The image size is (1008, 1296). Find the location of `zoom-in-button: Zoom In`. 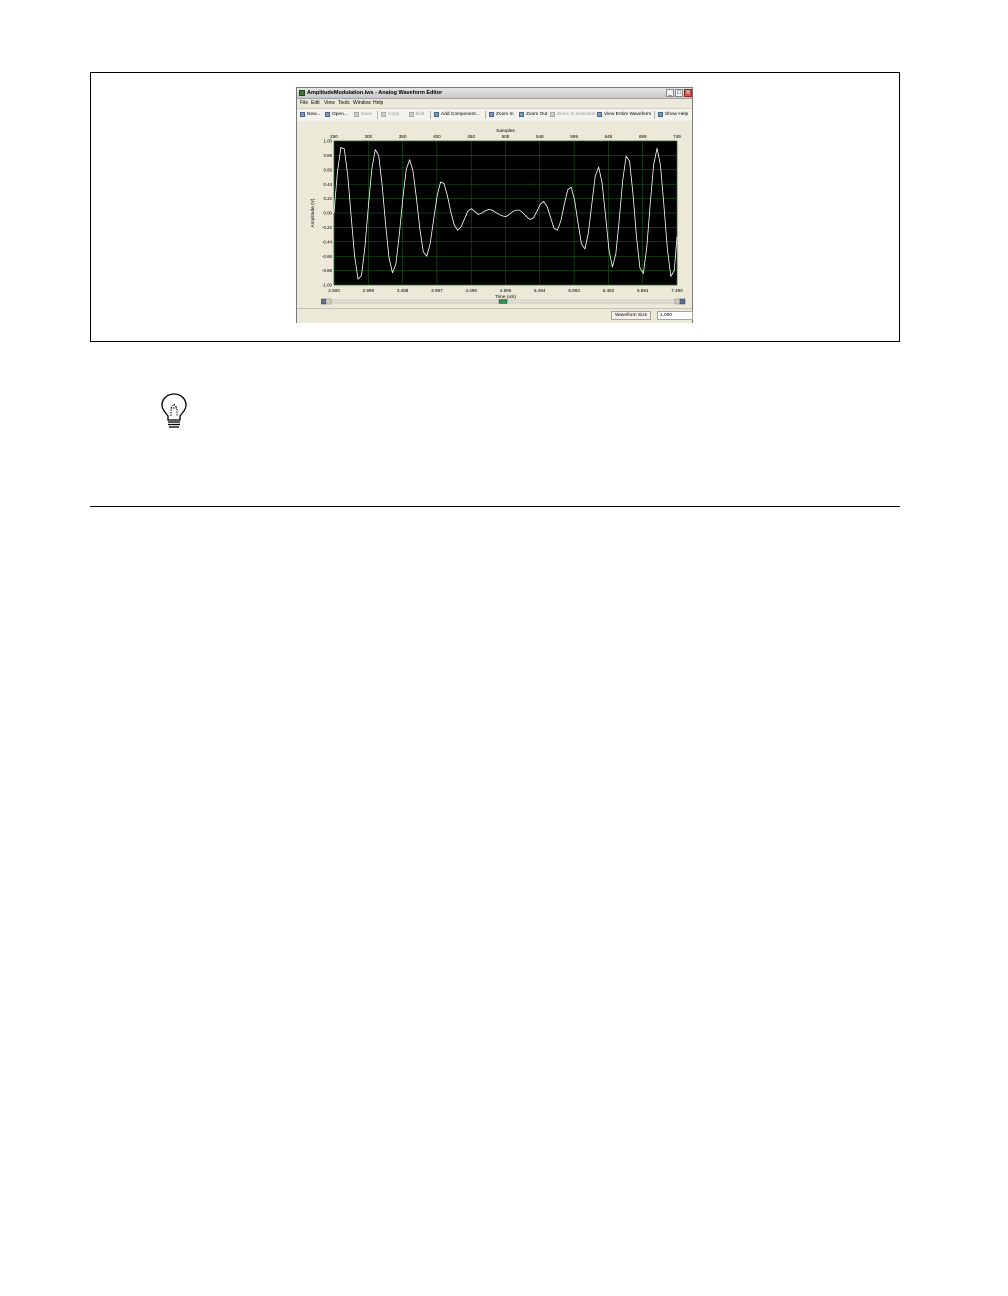

zoom-in-button: Zoom In is located at coordinates (501, 115).